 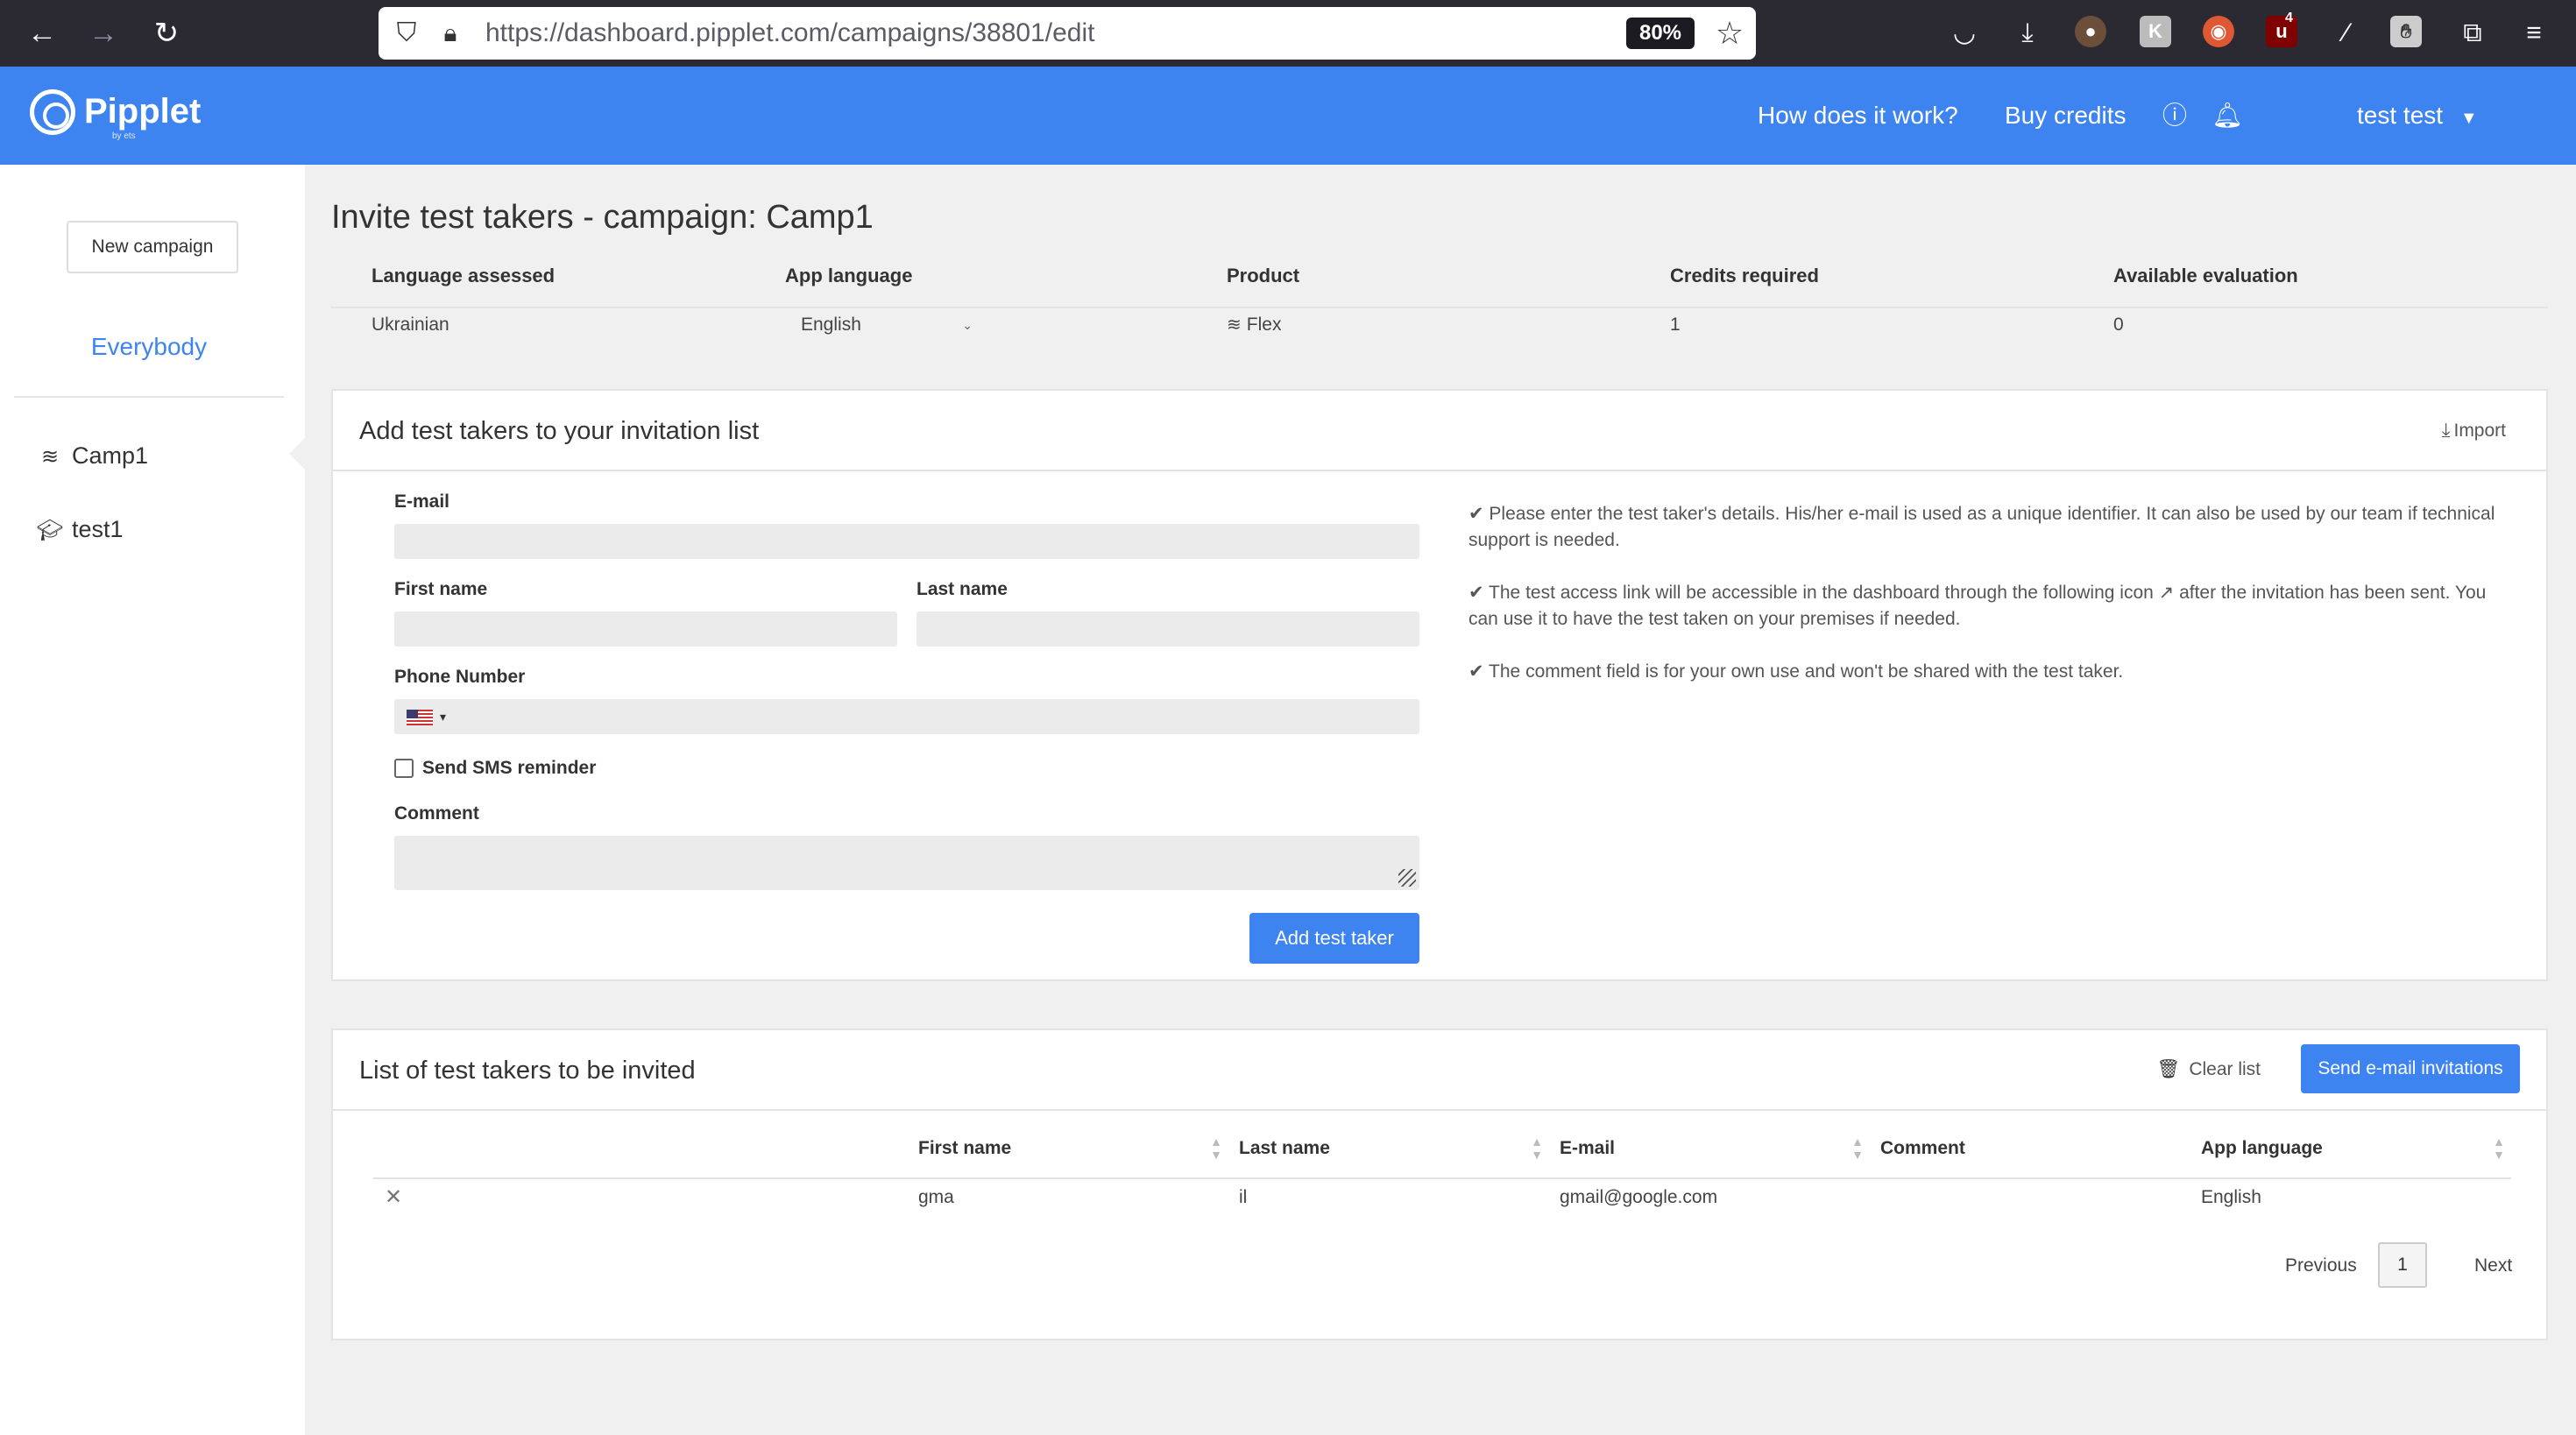 What do you see at coordinates (2218, 31) in the screenshot?
I see `duckduckgo-icon: ◉` at bounding box center [2218, 31].